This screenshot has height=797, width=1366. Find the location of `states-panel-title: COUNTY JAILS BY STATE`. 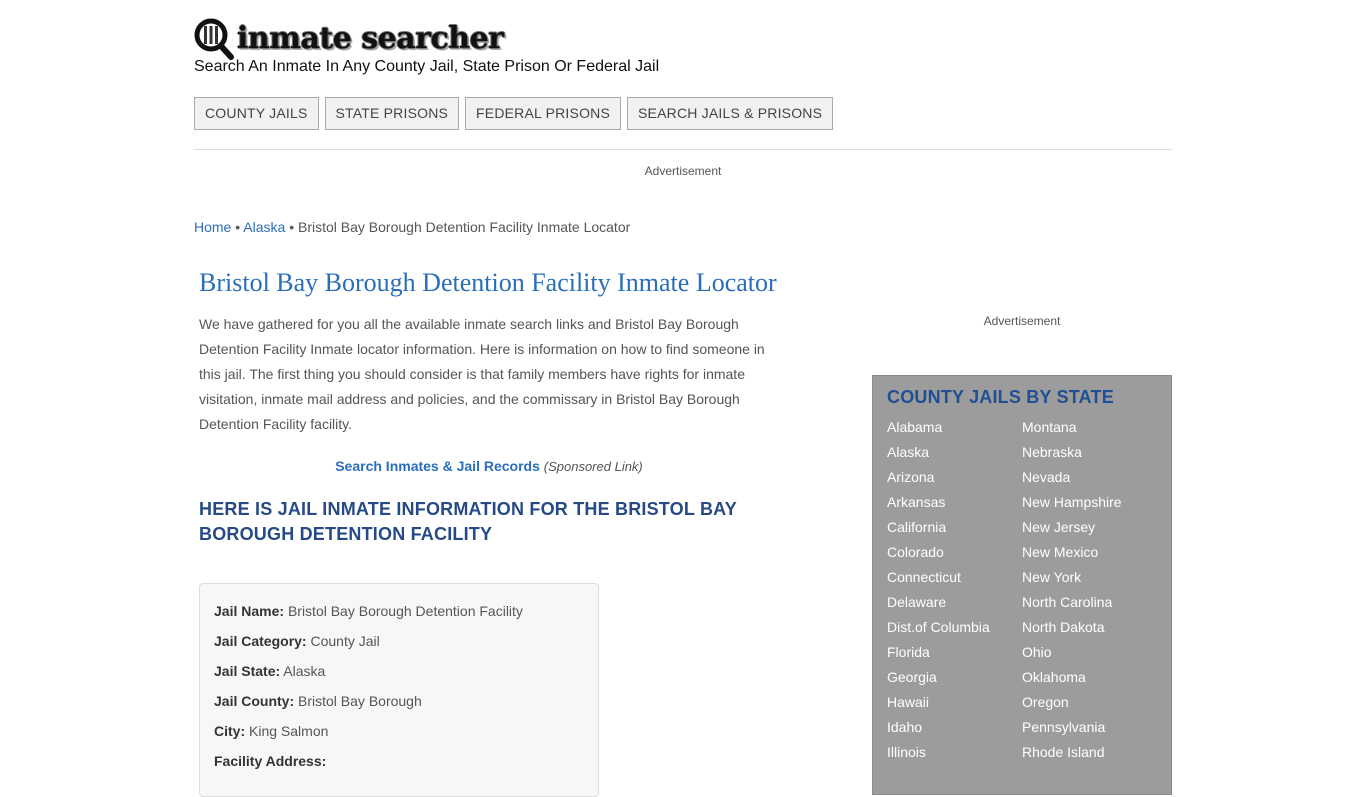

states-panel-title: COUNTY JAILS BY STATE is located at coordinates (1000, 397).